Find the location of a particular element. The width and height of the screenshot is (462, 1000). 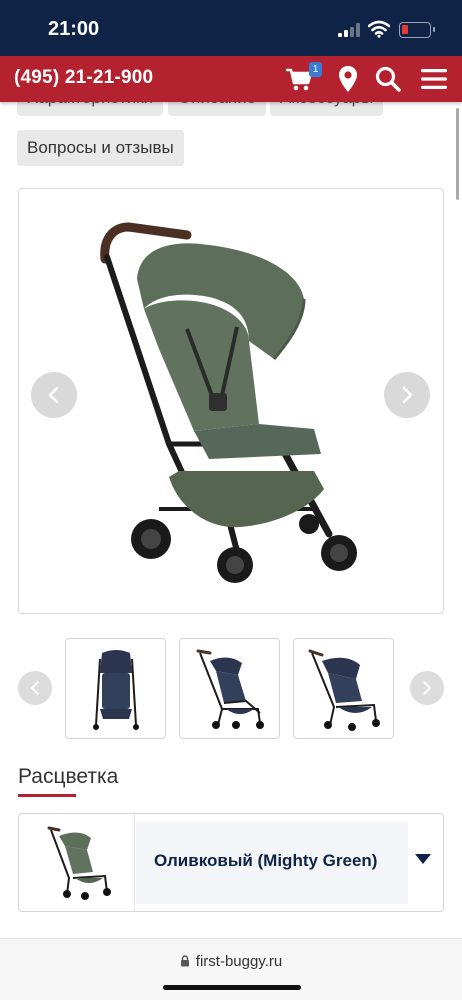

color-select: Оливковый (Mighty Green) is located at coordinates (231, 862).